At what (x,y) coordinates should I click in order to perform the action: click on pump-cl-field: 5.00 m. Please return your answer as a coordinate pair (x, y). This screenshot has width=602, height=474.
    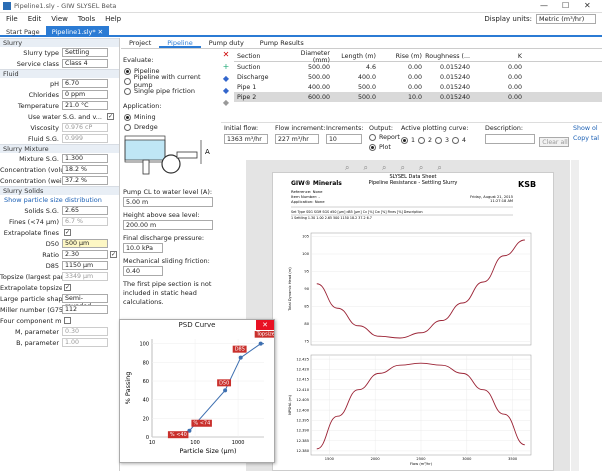
    Looking at the image, I should click on (168, 202).